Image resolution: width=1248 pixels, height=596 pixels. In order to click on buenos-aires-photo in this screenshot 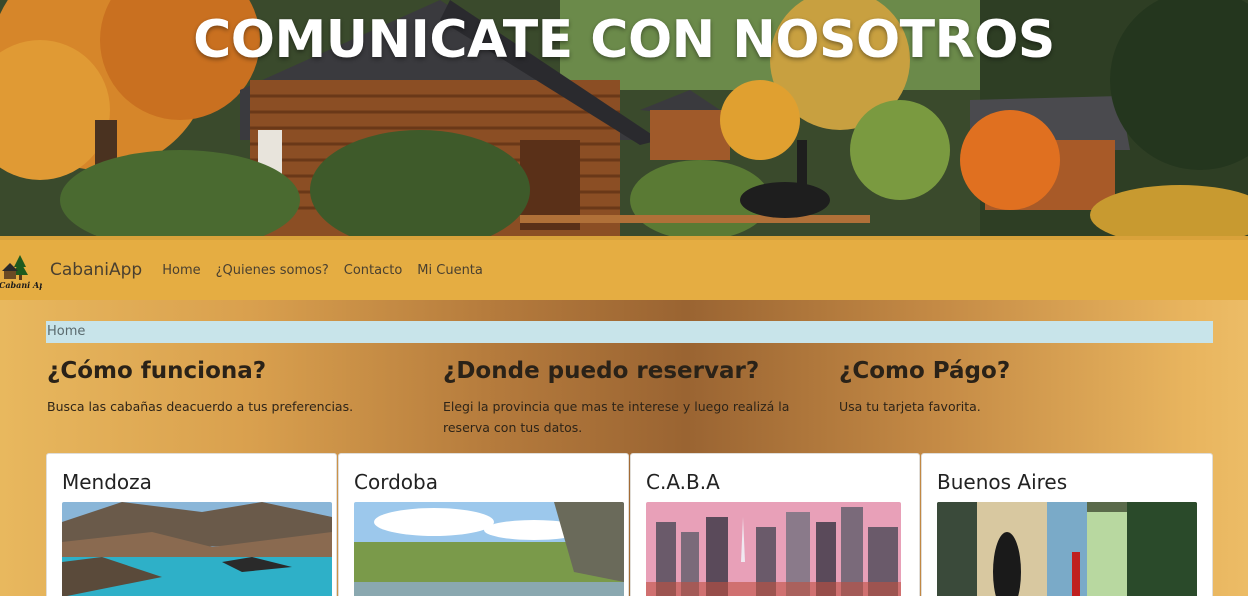, I will do `click(1067, 549)`.